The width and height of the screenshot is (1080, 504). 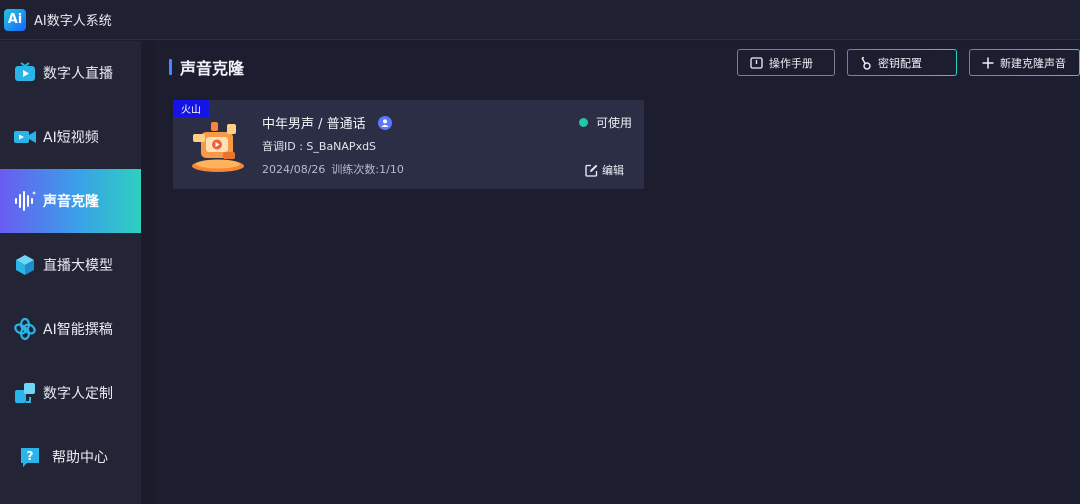 What do you see at coordinates (613, 170) in the screenshot?
I see `edit-label: 编辑` at bounding box center [613, 170].